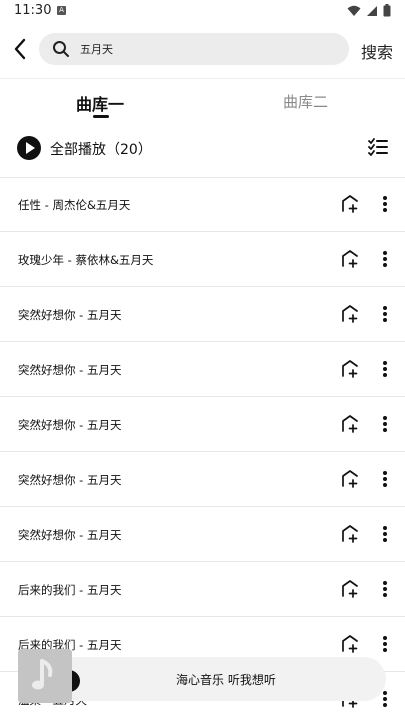  I want to click on album-cover, so click(45, 676).